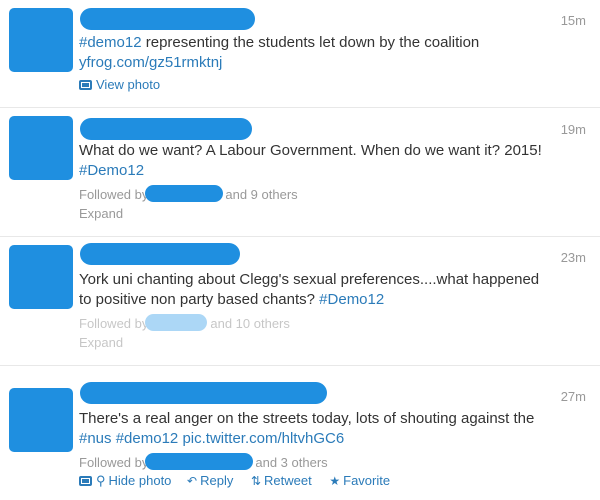  Describe the element at coordinates (335, 481) in the screenshot. I see `star-icon: ★` at that location.